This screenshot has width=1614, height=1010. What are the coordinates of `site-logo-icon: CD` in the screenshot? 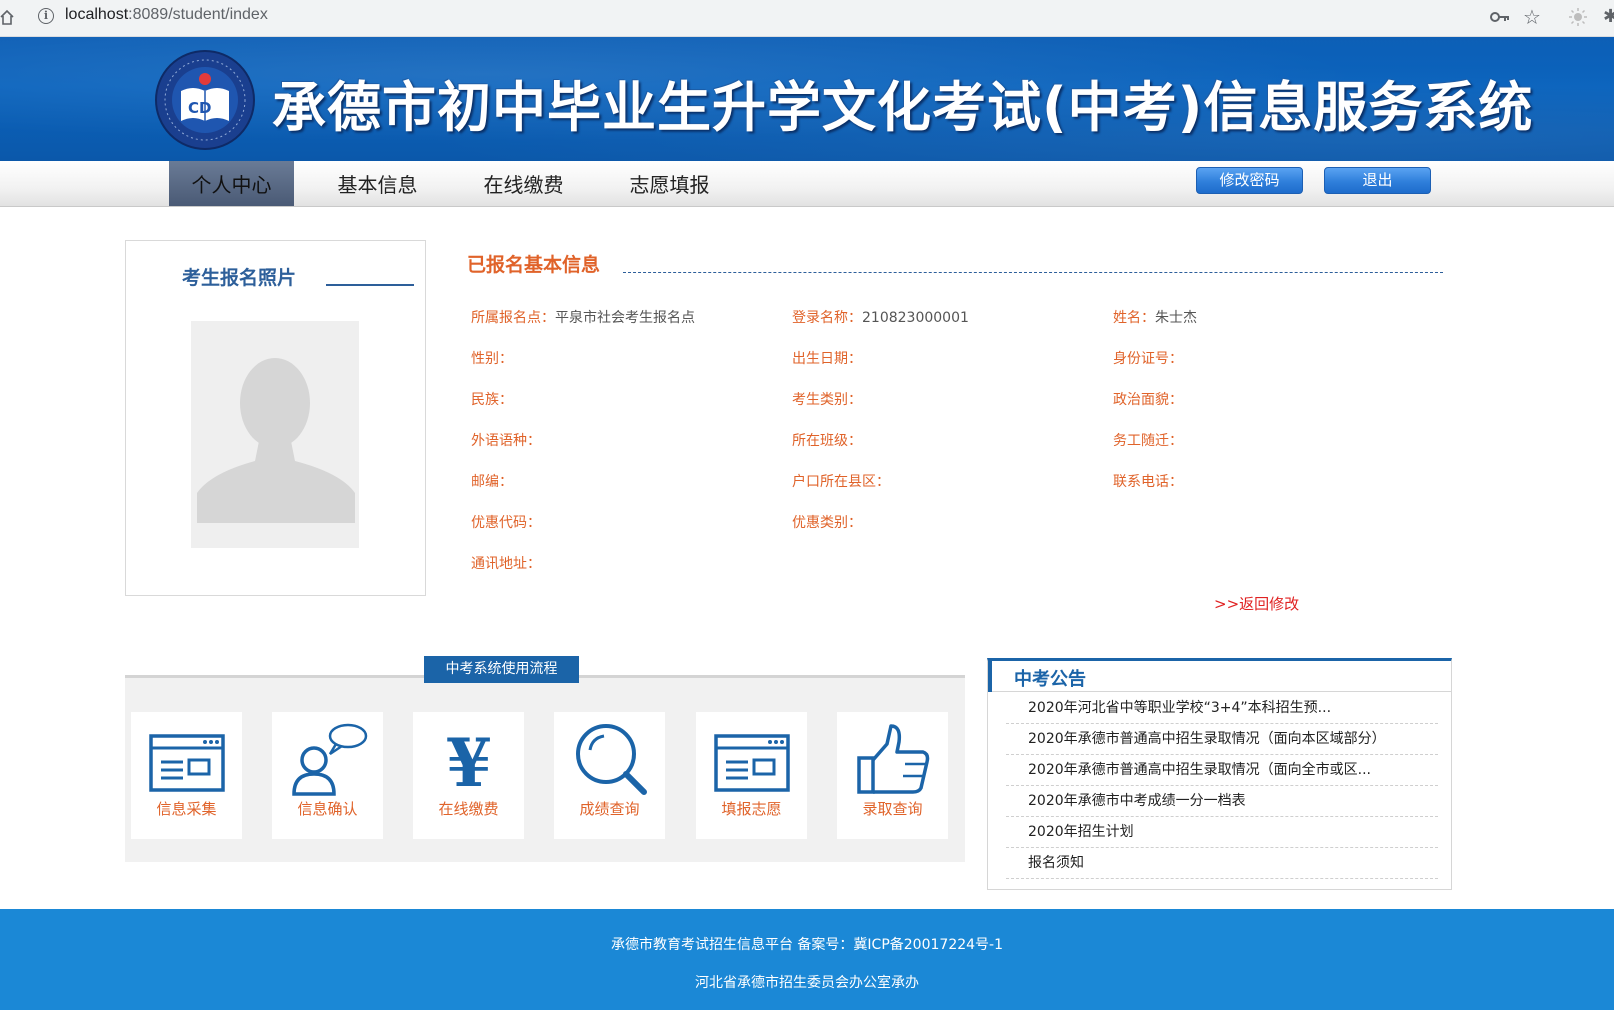 It's located at (205, 100).